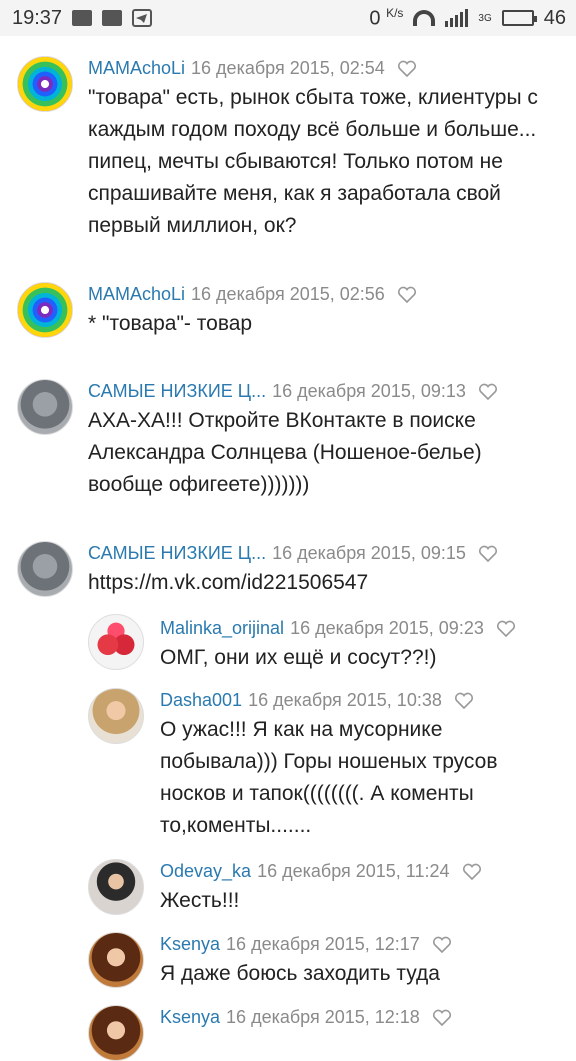 The height and width of the screenshot is (1061, 576). What do you see at coordinates (369, 553) in the screenshot?
I see `comment-date: 16 декабря 2015, 09:15` at bounding box center [369, 553].